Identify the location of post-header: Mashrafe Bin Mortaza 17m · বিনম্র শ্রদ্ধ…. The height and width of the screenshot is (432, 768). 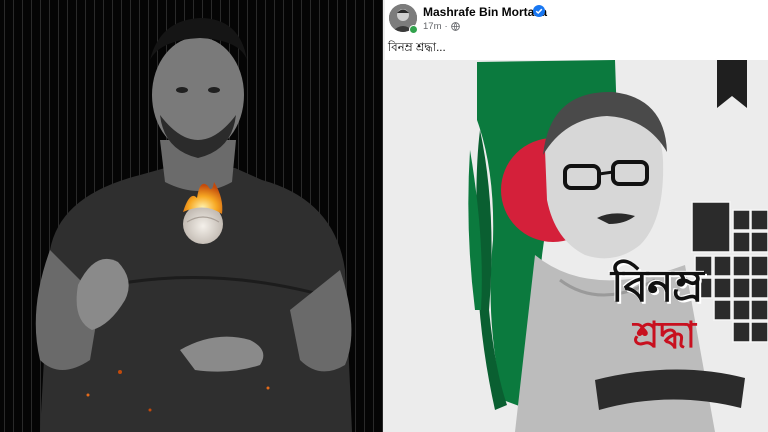
(576, 30).